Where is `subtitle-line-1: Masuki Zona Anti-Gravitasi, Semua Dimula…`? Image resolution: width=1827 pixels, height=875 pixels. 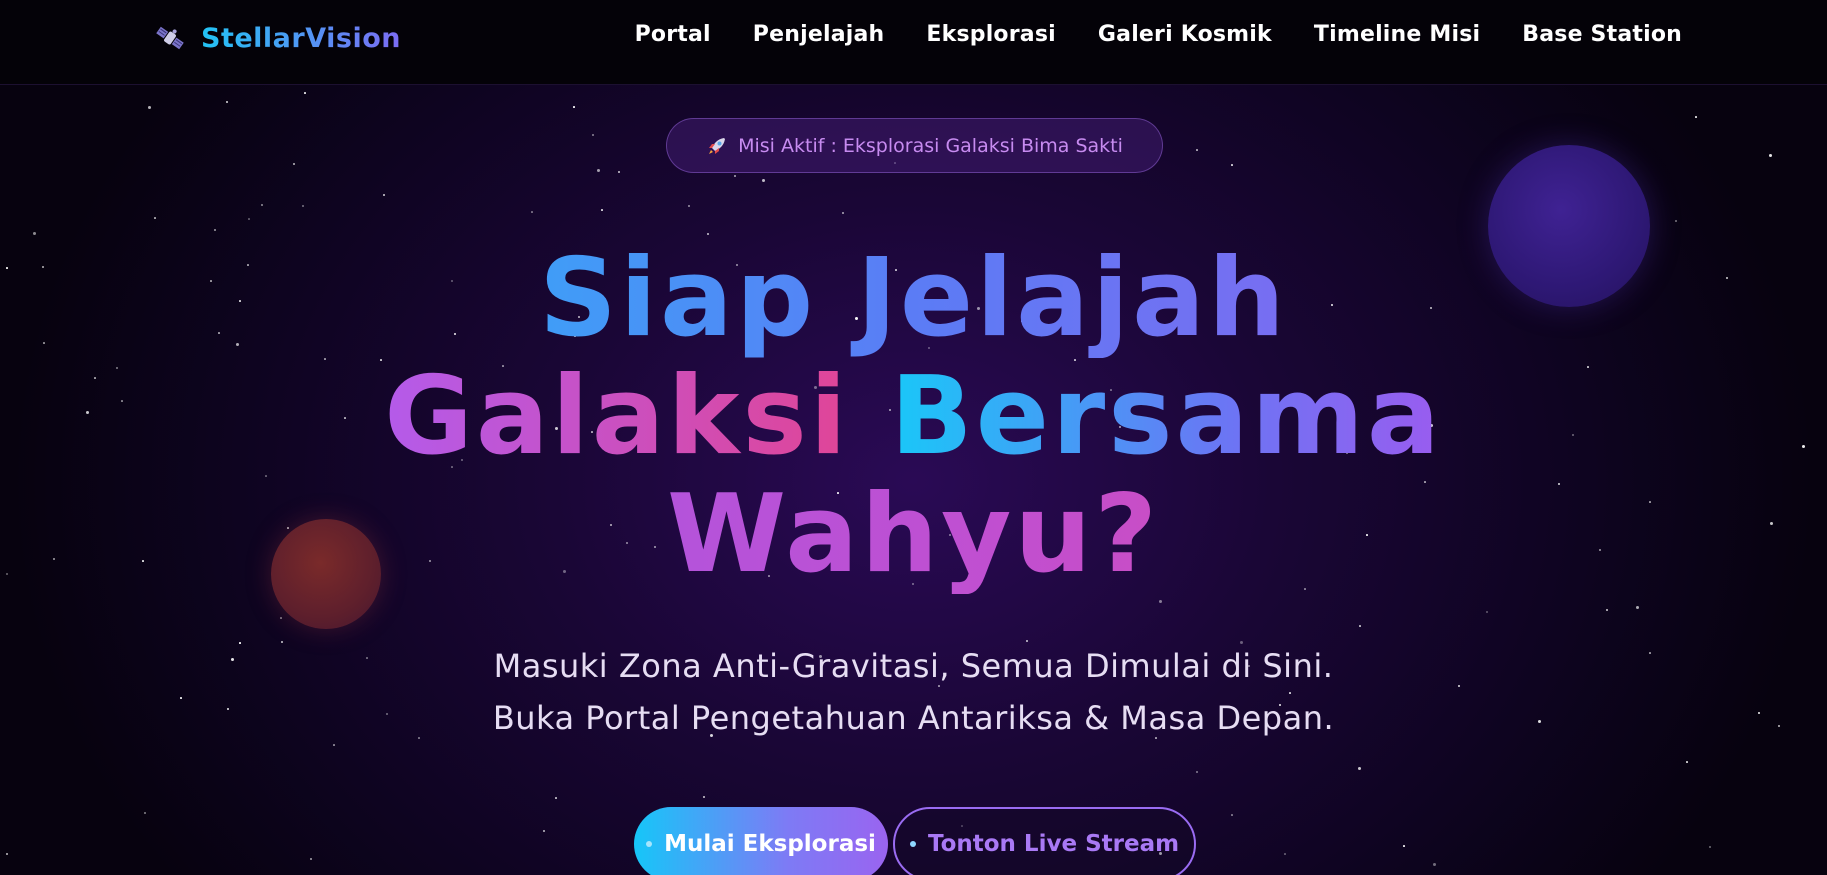 subtitle-line-1: Masuki Zona Anti-Gravitasi, Semua Dimula… is located at coordinates (913, 666).